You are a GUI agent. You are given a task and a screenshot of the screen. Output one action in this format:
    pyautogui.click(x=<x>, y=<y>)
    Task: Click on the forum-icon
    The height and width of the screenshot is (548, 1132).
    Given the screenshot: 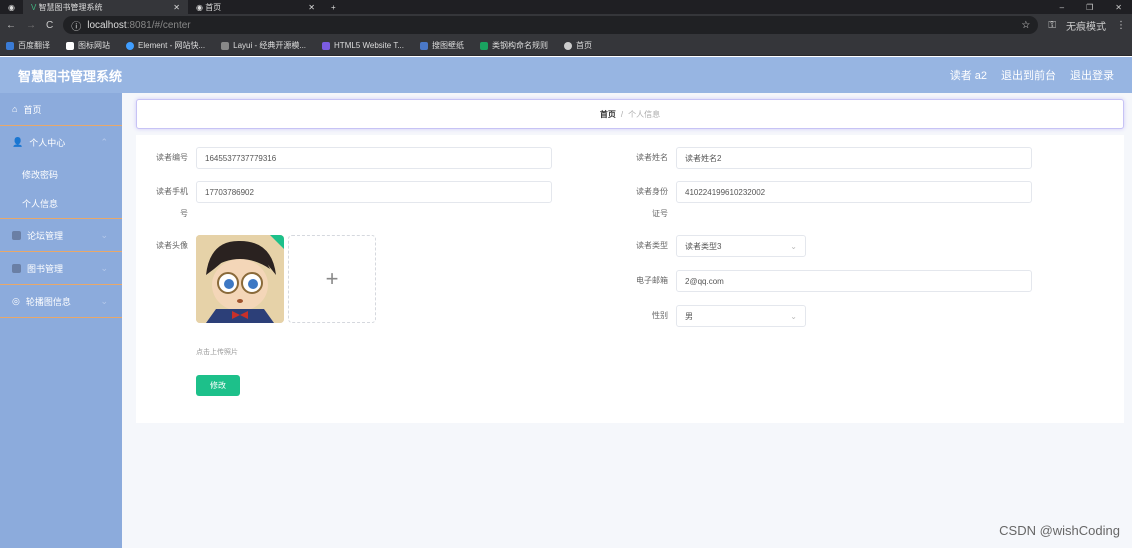 What is the action you would take?
    pyautogui.click(x=16, y=235)
    